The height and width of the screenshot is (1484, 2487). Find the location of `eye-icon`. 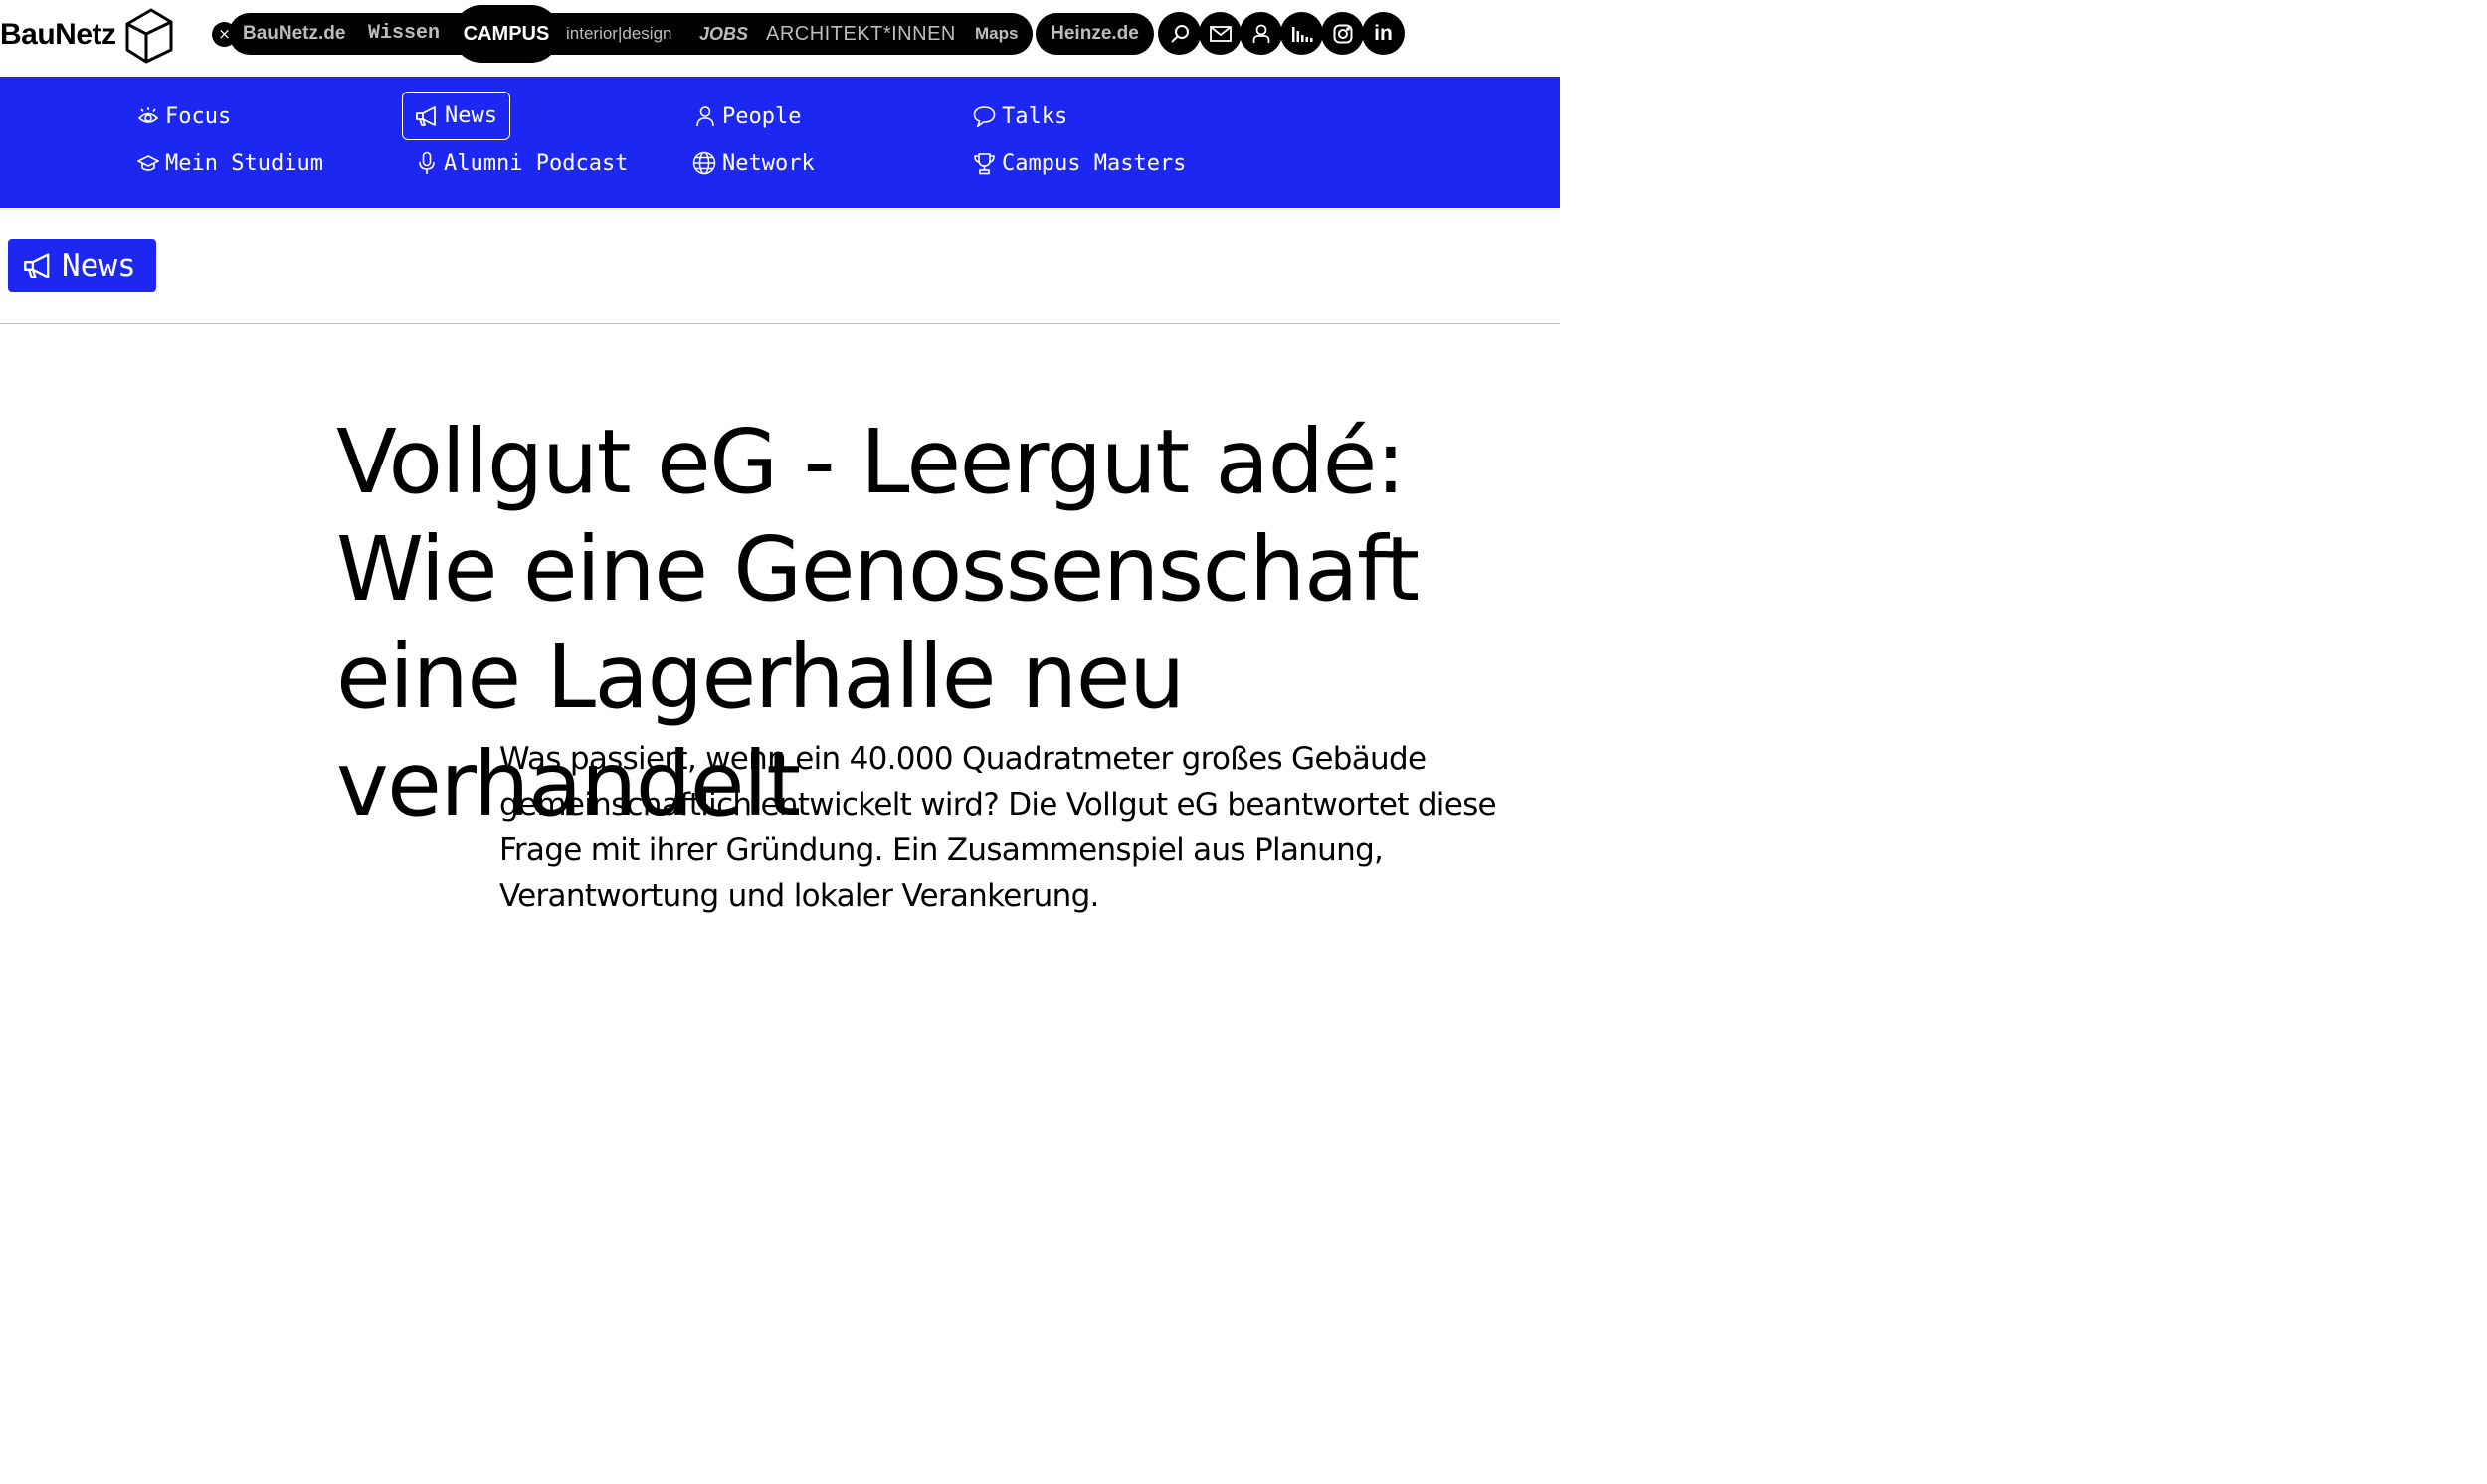

eye-icon is located at coordinates (148, 115).